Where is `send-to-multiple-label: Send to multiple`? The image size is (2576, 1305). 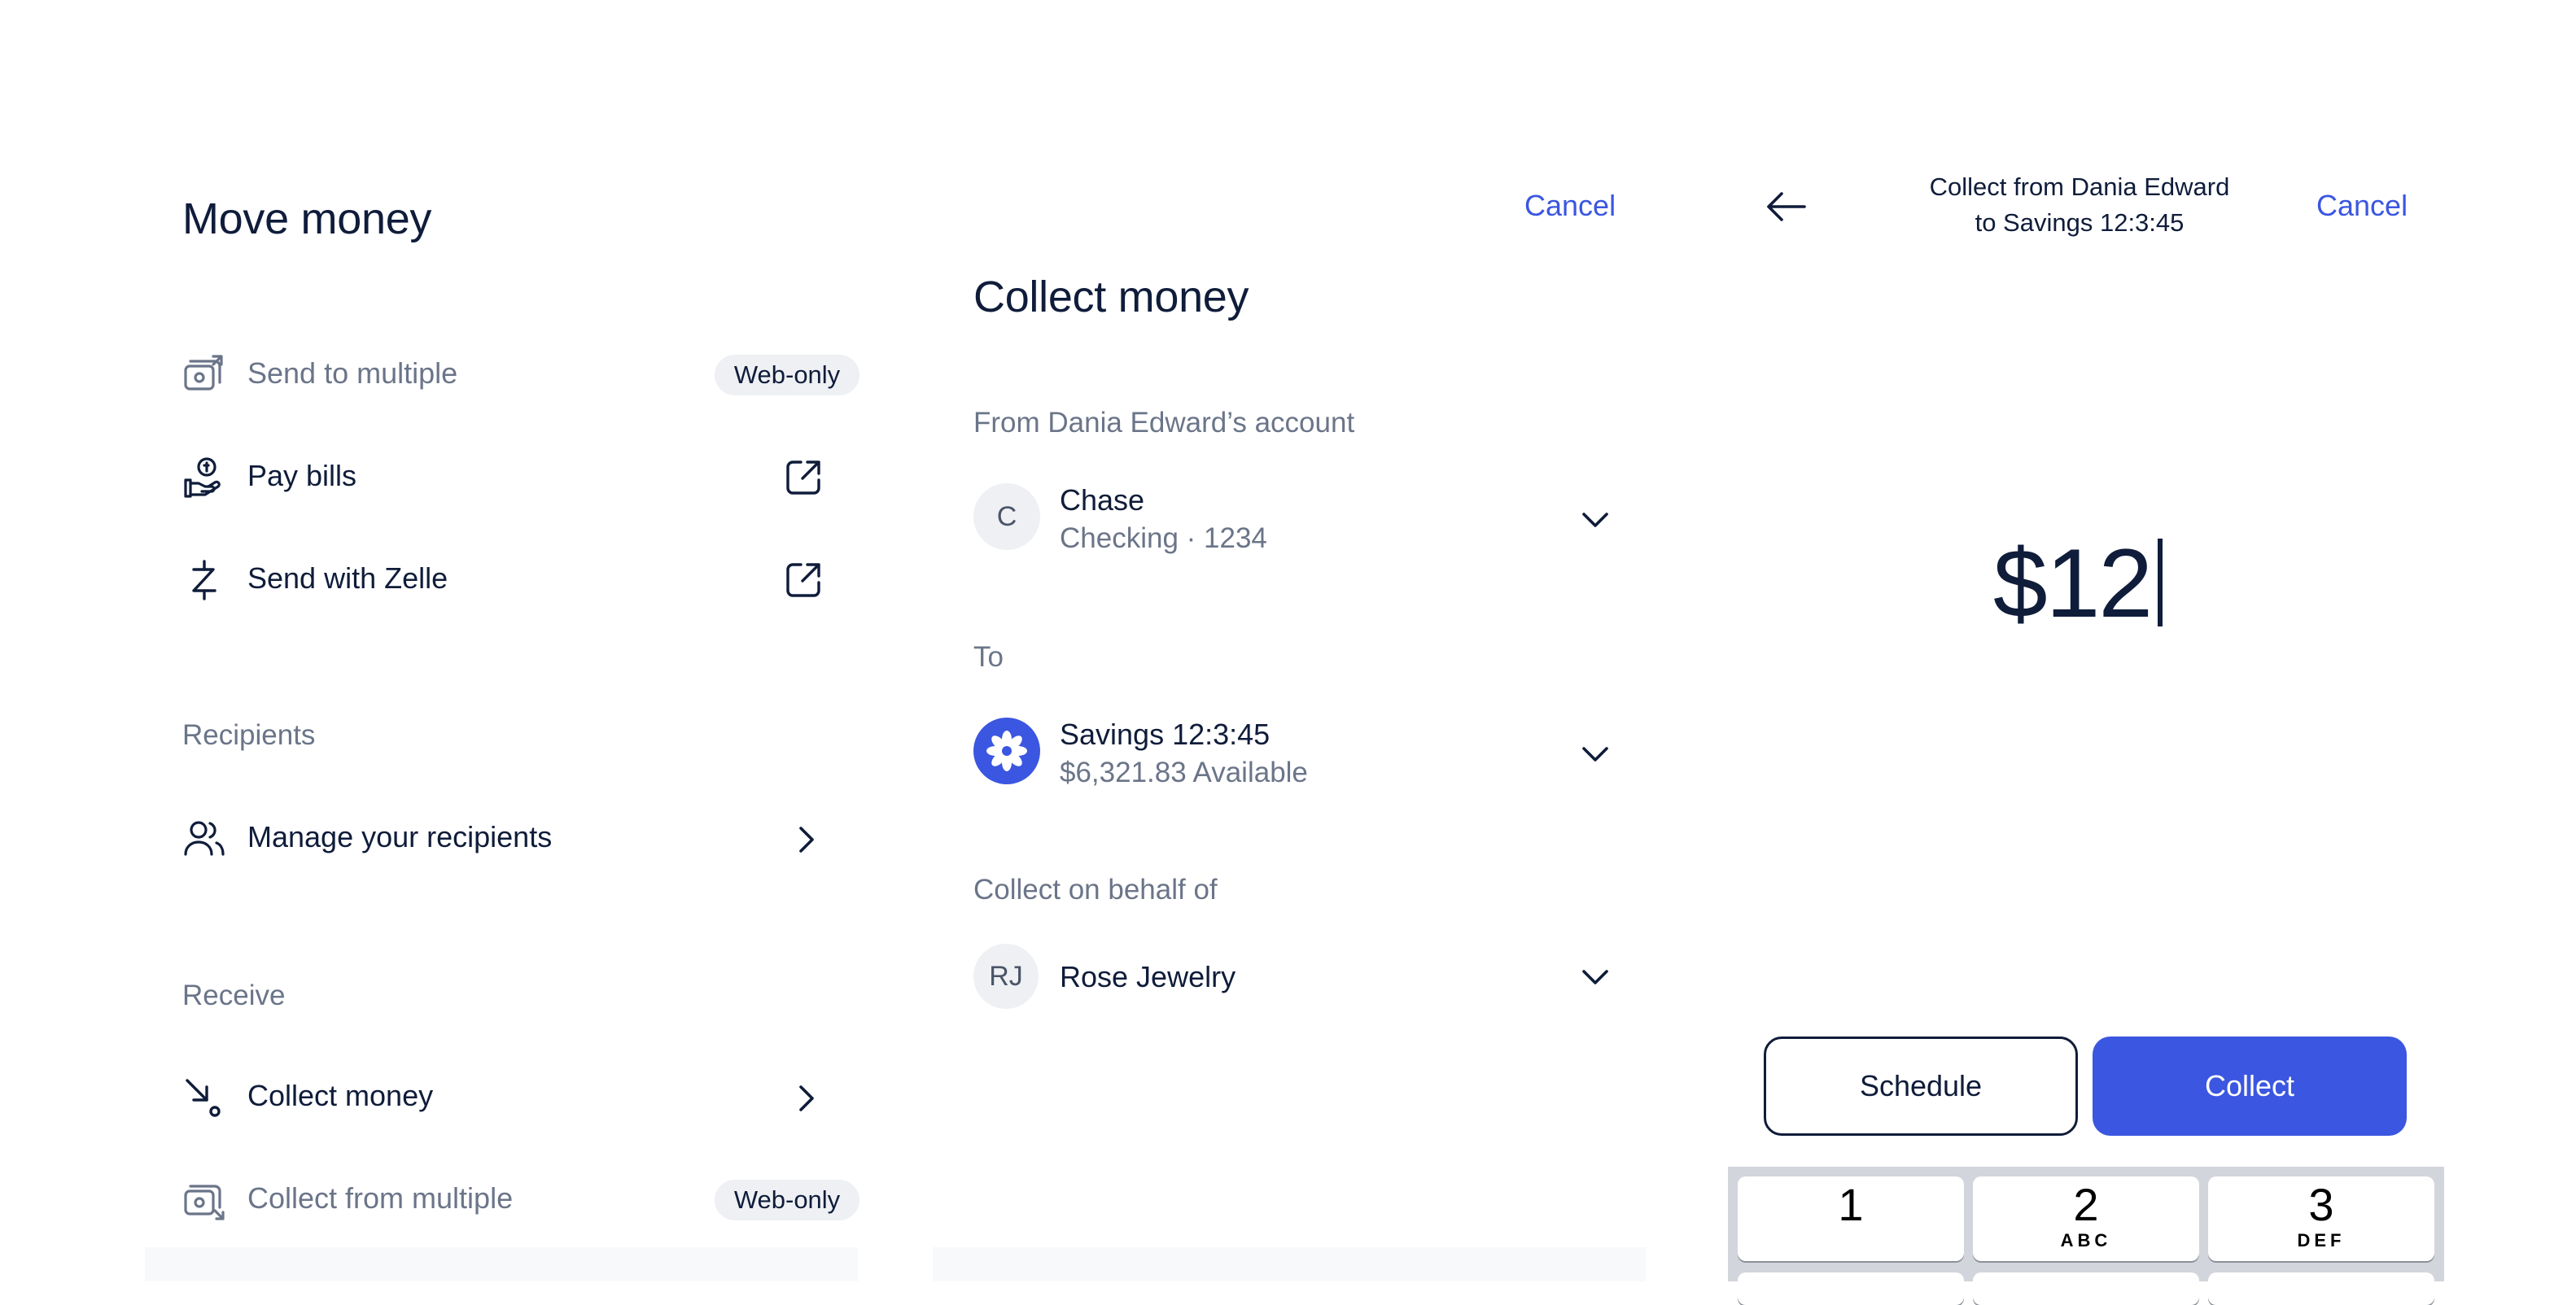 send-to-multiple-label: Send to multiple is located at coordinates (352, 373).